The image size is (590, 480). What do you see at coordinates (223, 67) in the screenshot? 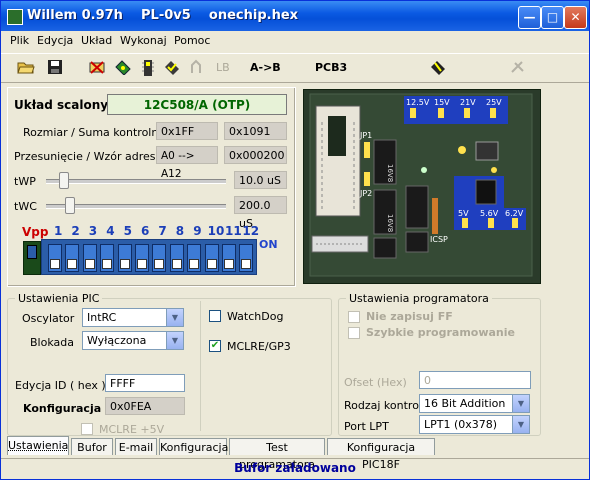
I see `lock-bits-button: LB` at bounding box center [223, 67].